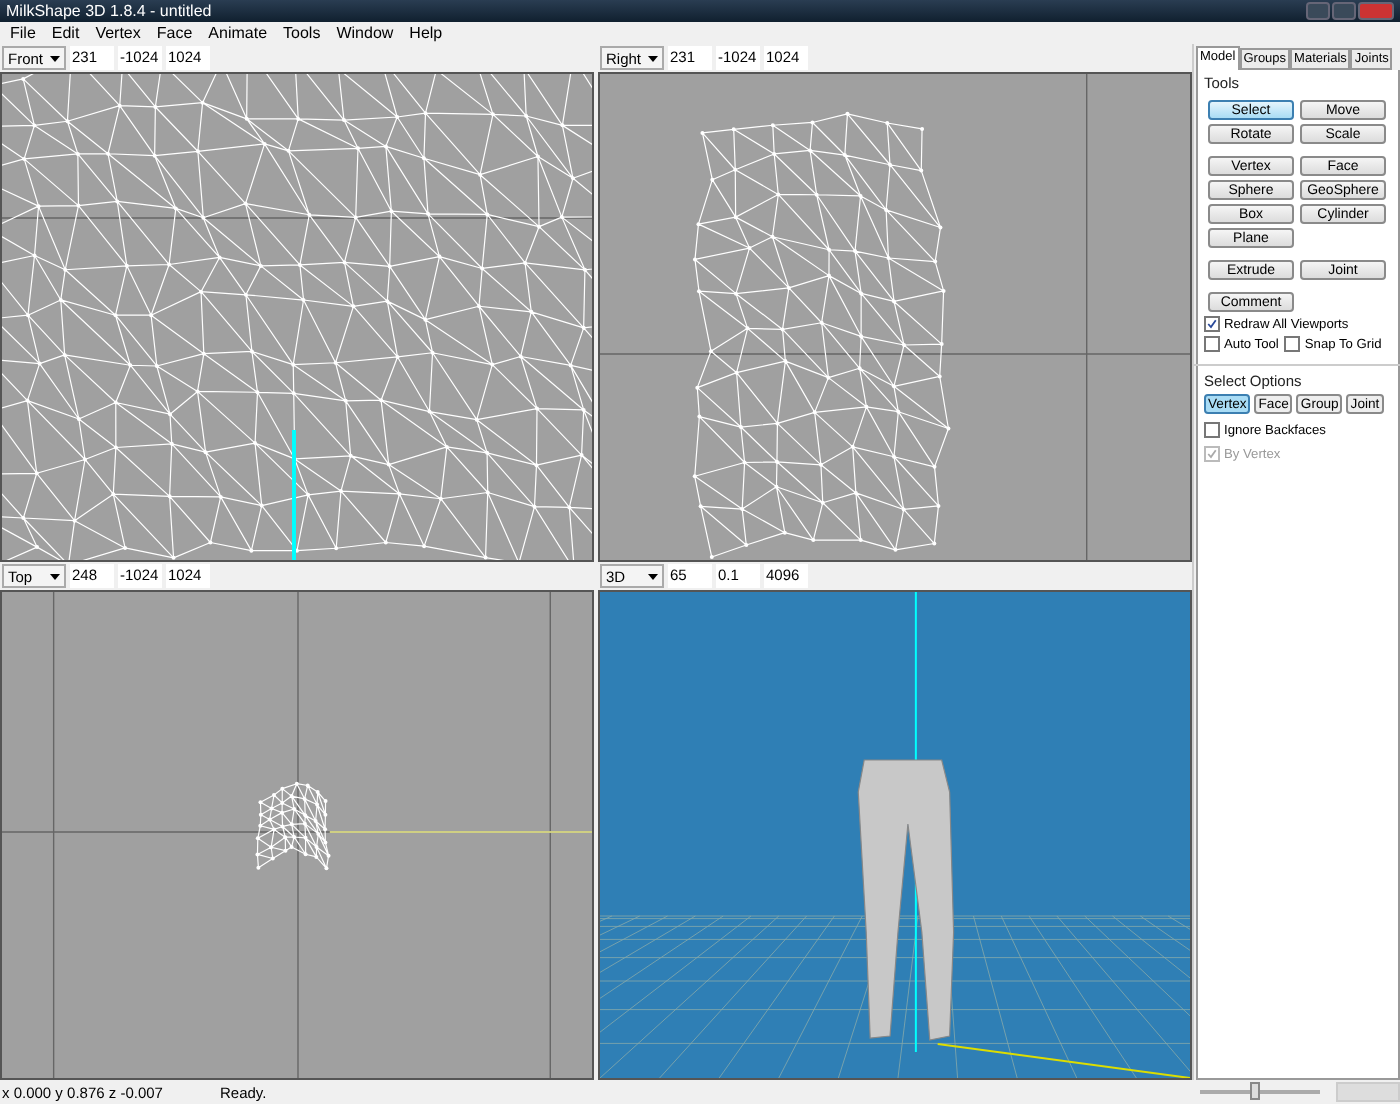 The image size is (1400, 1104). Describe the element at coordinates (302, 33) in the screenshot. I see `menu-item: Tools` at that location.